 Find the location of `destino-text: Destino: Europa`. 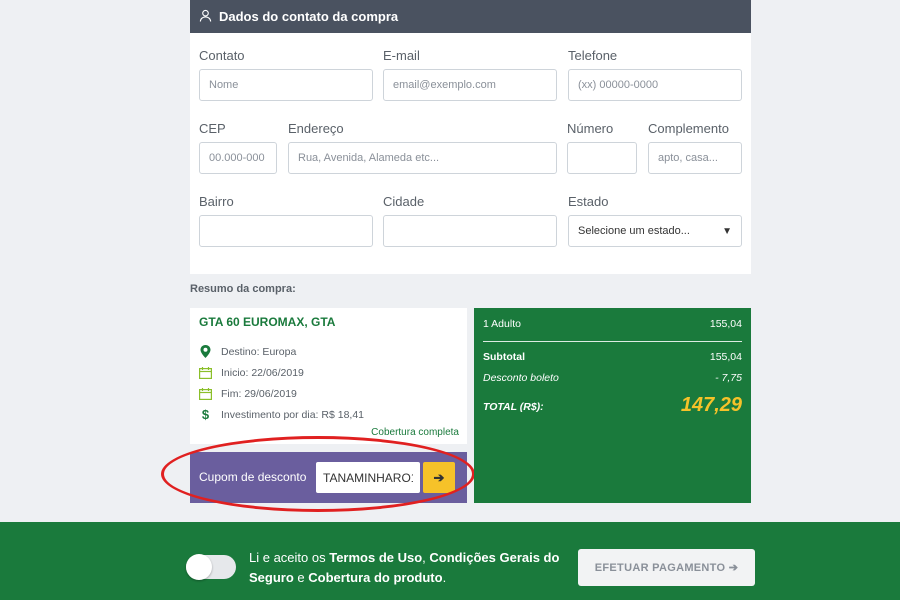

destino-text: Destino: Europa is located at coordinates (259, 351).